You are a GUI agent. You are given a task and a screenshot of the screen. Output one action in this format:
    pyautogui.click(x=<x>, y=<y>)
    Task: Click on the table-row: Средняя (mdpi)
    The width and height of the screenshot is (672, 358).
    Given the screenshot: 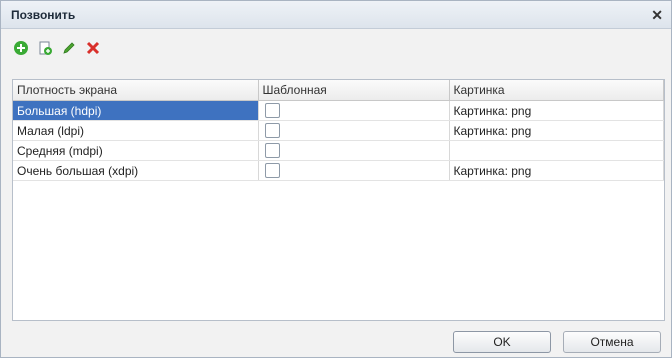 What is the action you would take?
    pyautogui.click(x=338, y=150)
    